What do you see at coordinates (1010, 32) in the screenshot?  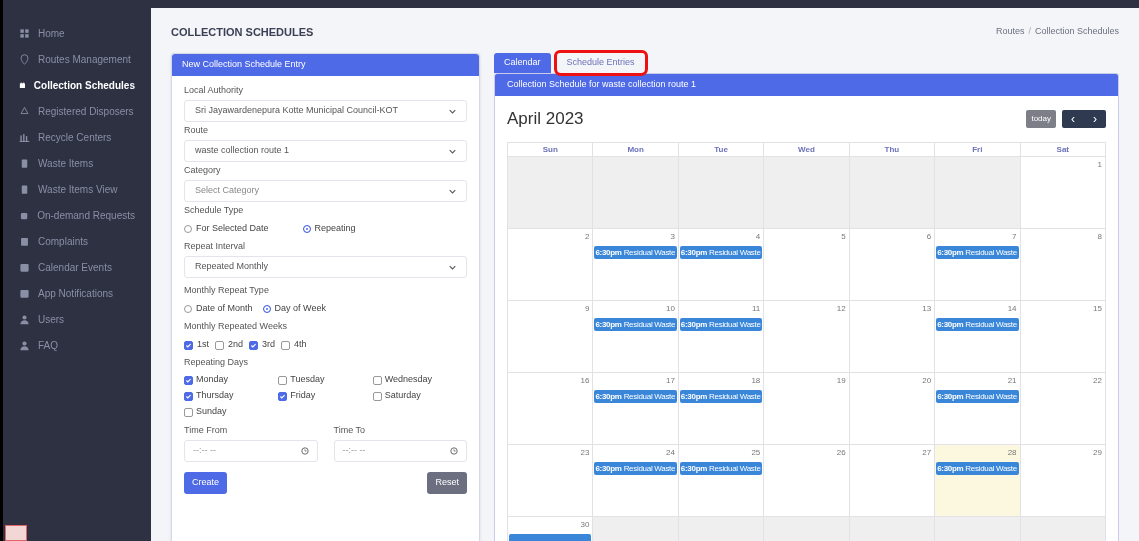 I see `breadcrumb-link: Routes` at bounding box center [1010, 32].